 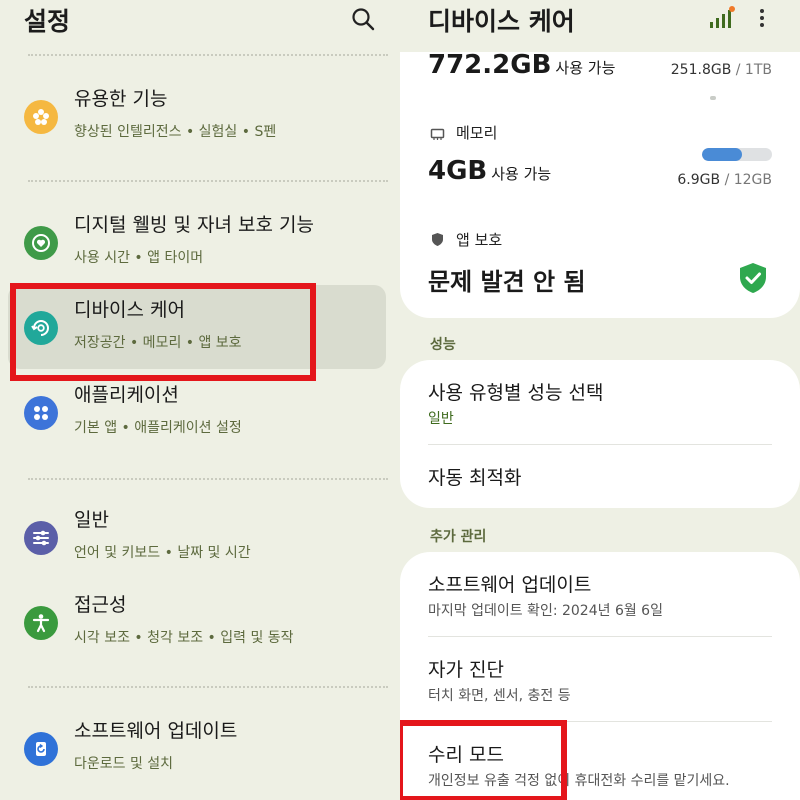 What do you see at coordinates (163, 332) in the screenshot?
I see `highlight-box-device-care` at bounding box center [163, 332].